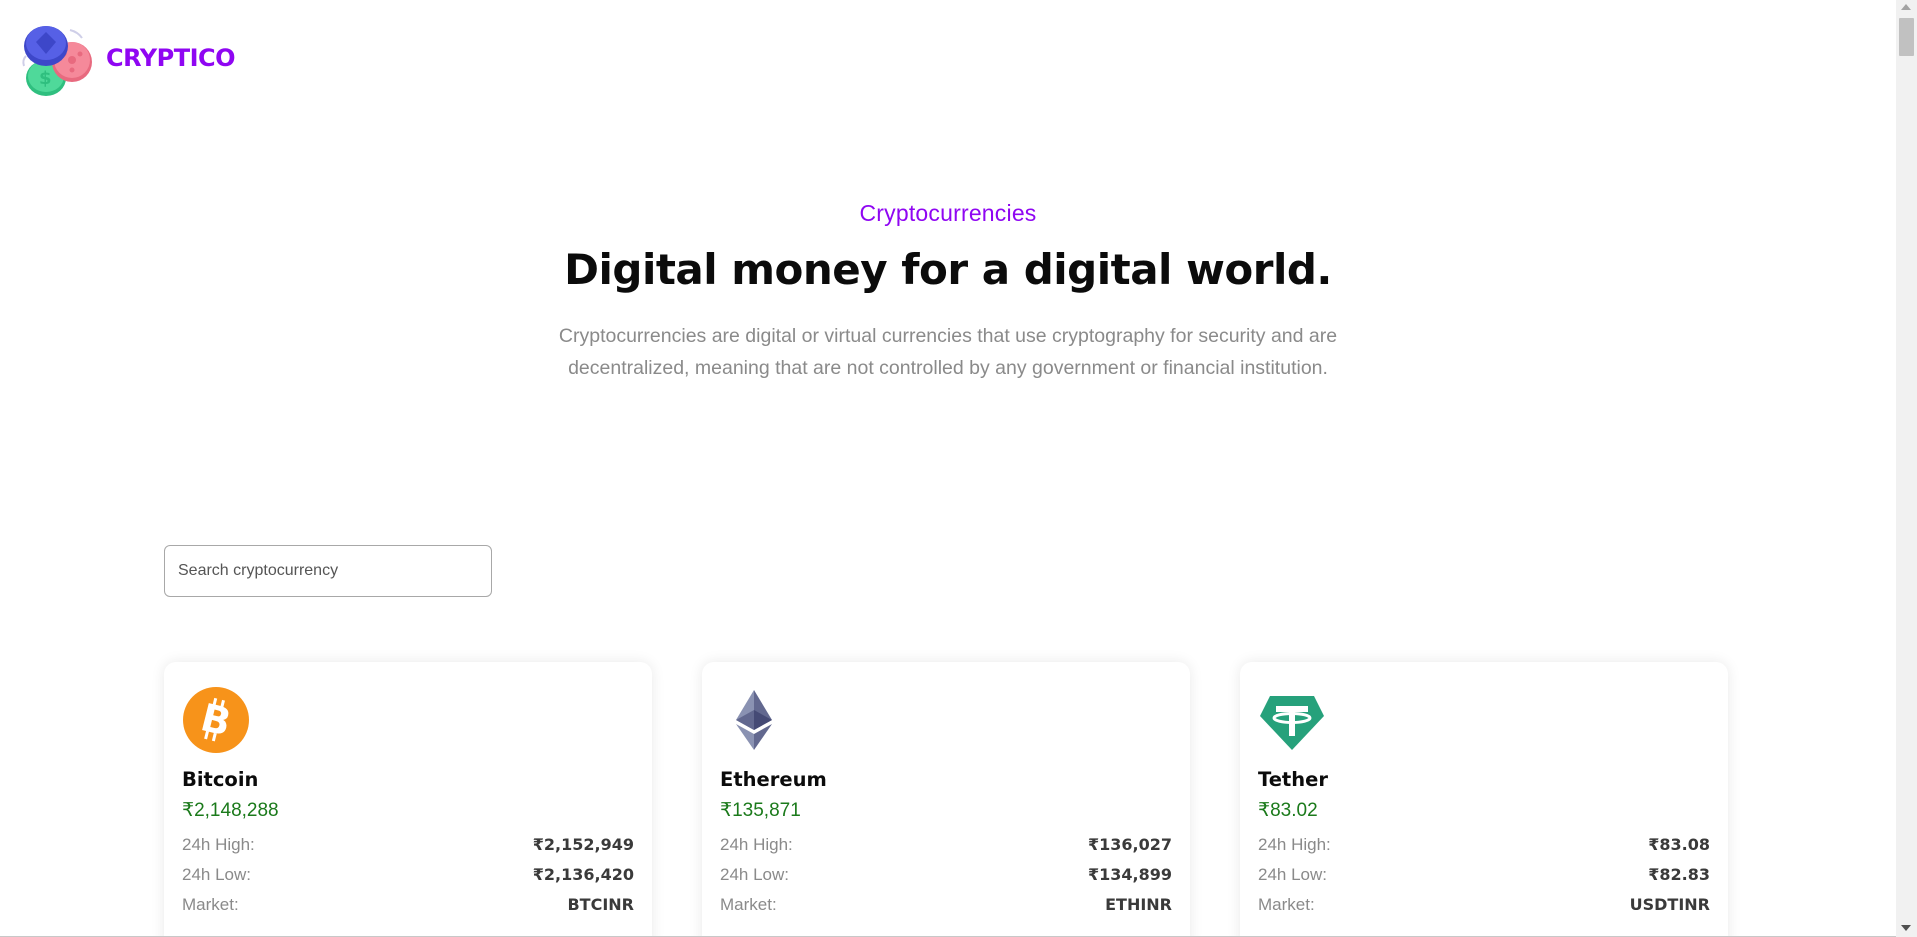  Describe the element at coordinates (1293, 779) in the screenshot. I see `card-name: Tether` at that location.